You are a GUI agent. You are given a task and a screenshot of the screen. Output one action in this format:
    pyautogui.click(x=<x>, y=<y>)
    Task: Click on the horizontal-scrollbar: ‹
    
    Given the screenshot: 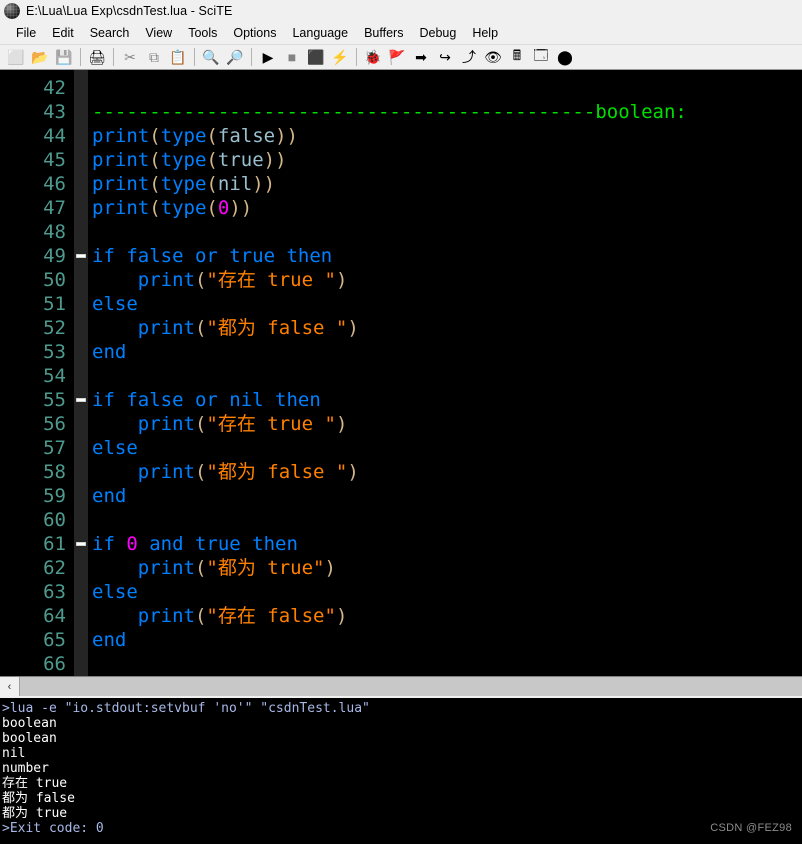 What is the action you would take?
    pyautogui.click(x=401, y=686)
    